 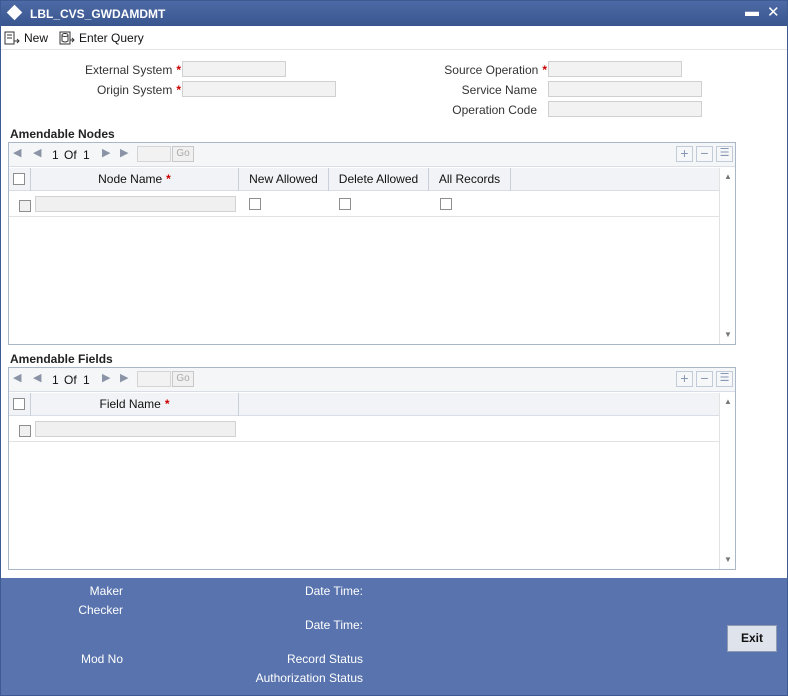 I want to click on fields-vertical-scrollbar: ▲ ▼, so click(x=727, y=481).